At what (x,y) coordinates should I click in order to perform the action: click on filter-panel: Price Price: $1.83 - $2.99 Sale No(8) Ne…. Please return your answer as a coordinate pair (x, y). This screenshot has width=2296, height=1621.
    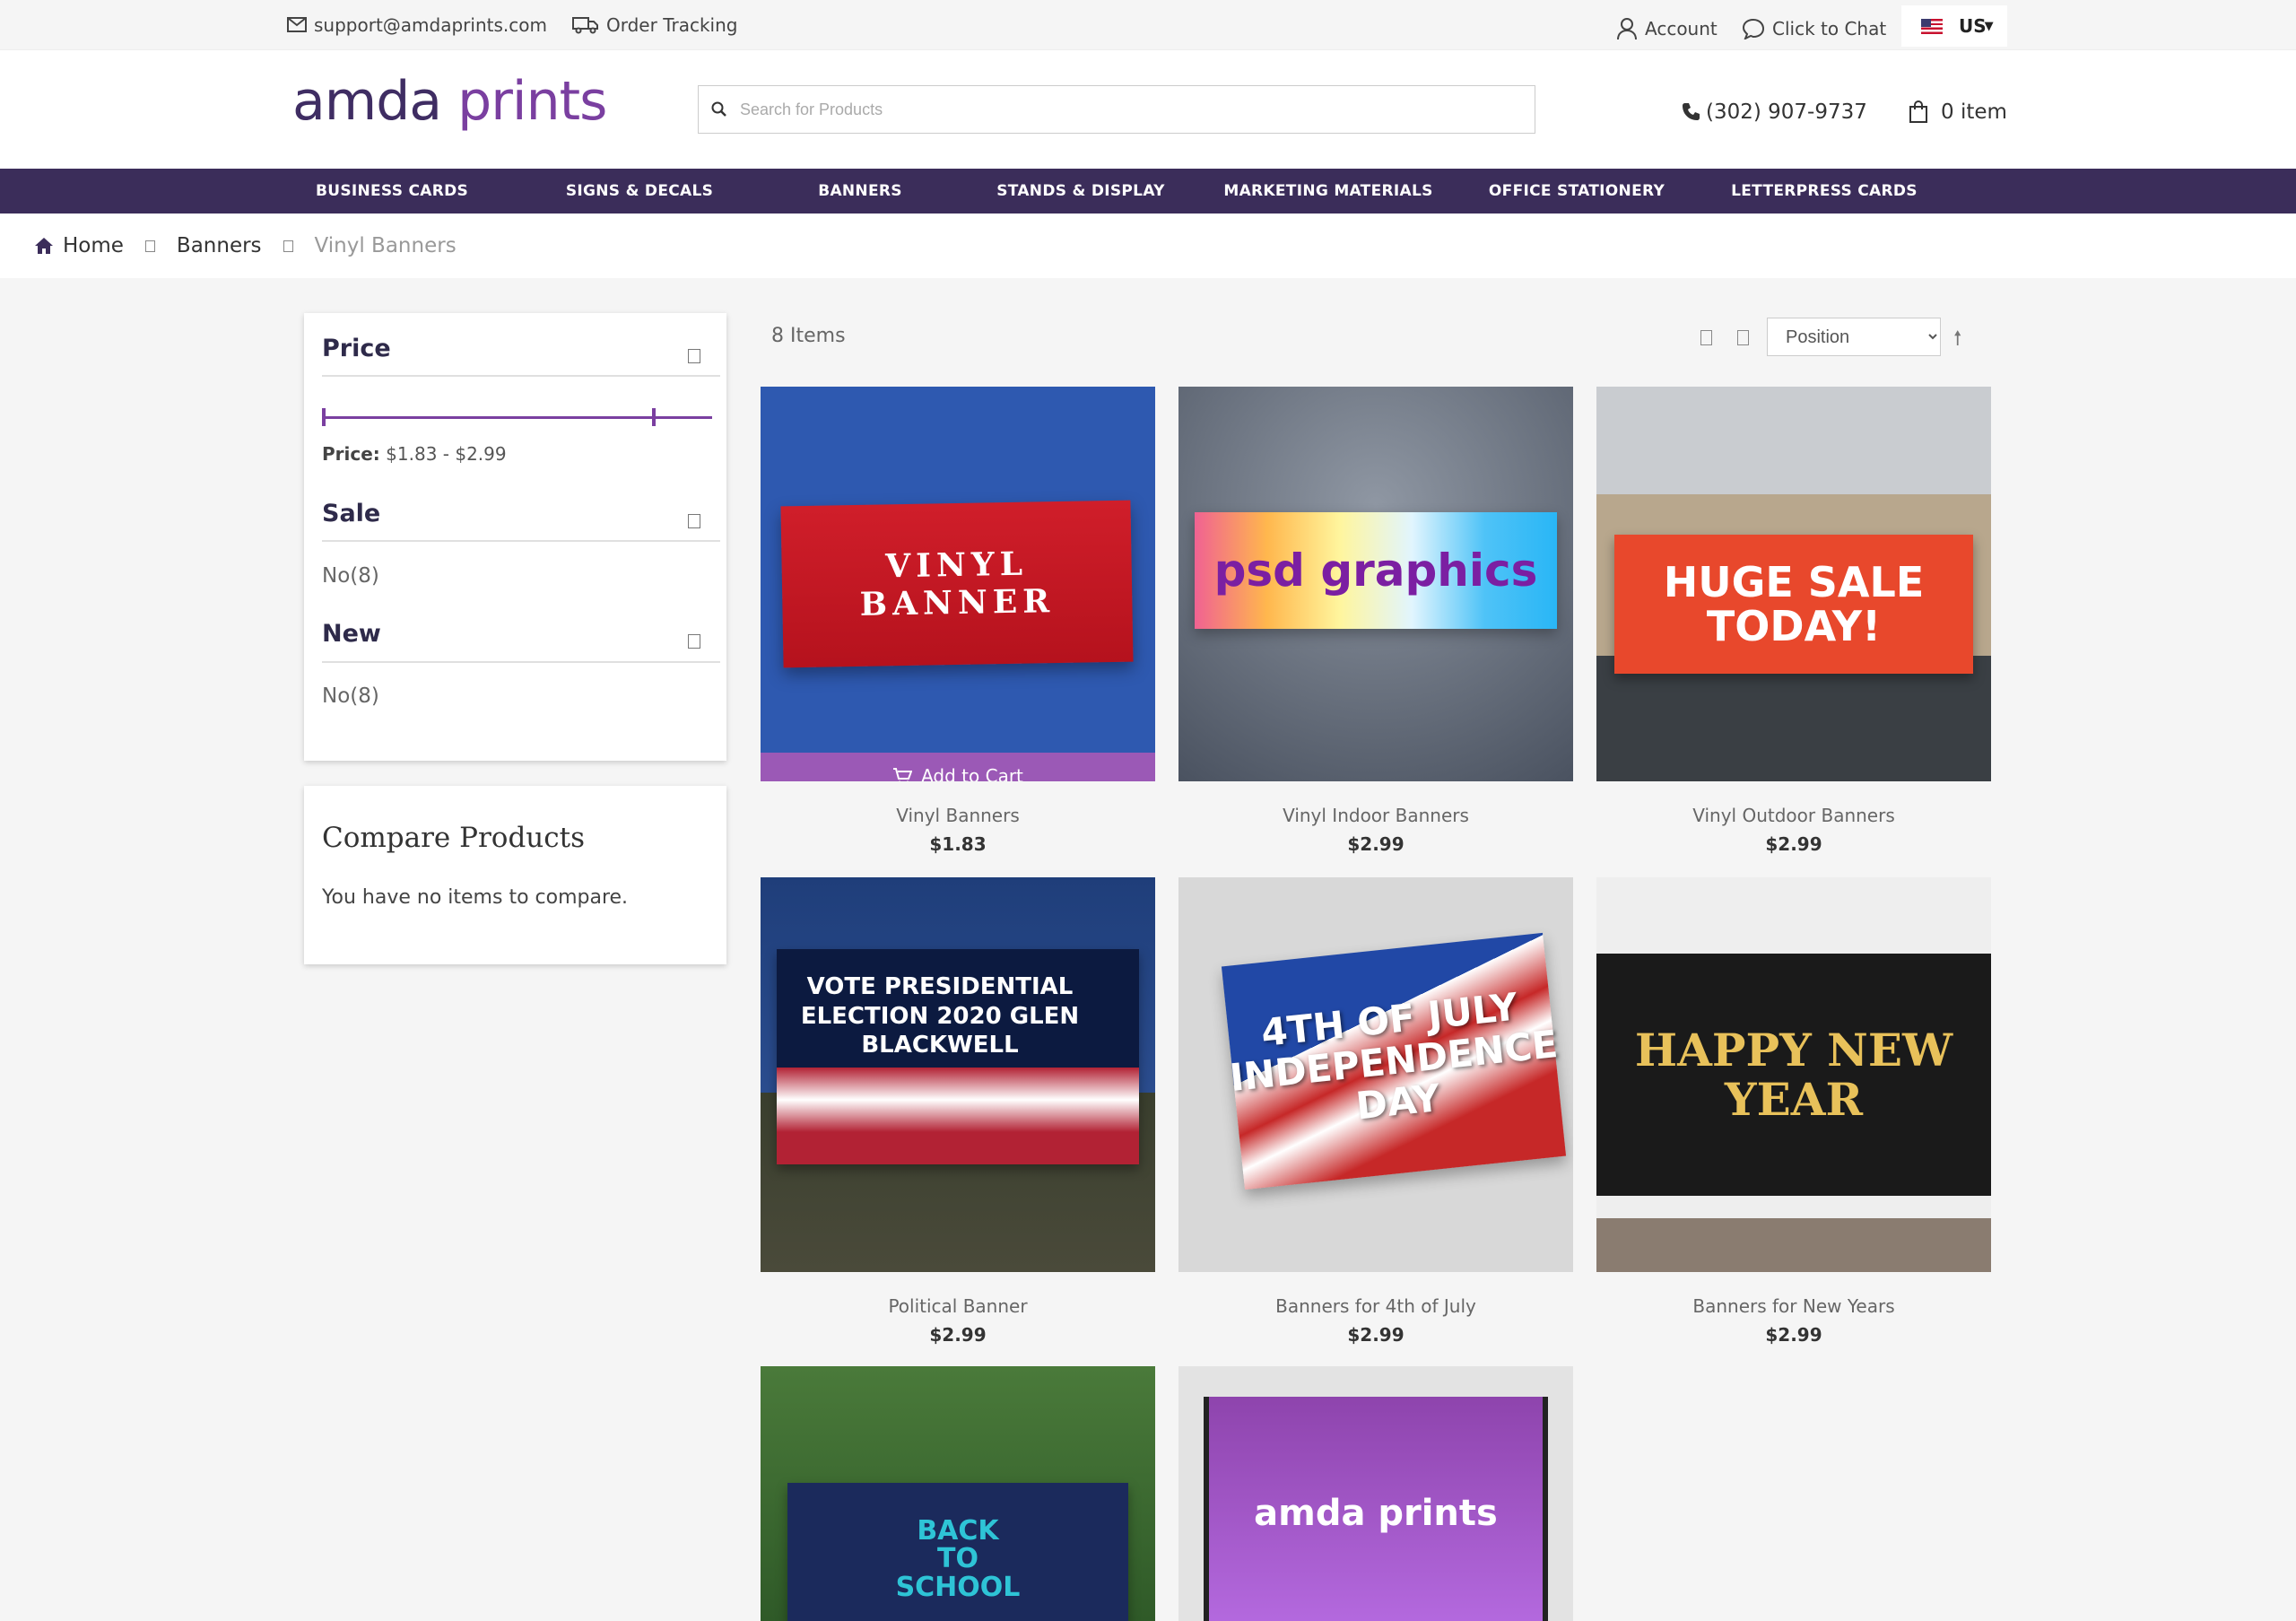
    Looking at the image, I should click on (515, 537).